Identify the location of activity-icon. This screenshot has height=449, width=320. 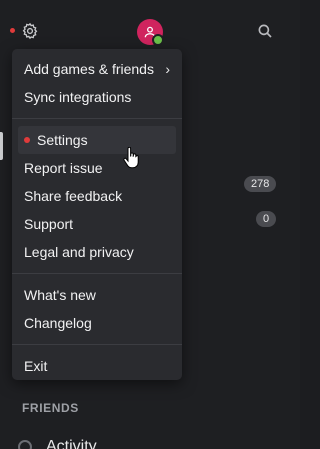
(25, 444).